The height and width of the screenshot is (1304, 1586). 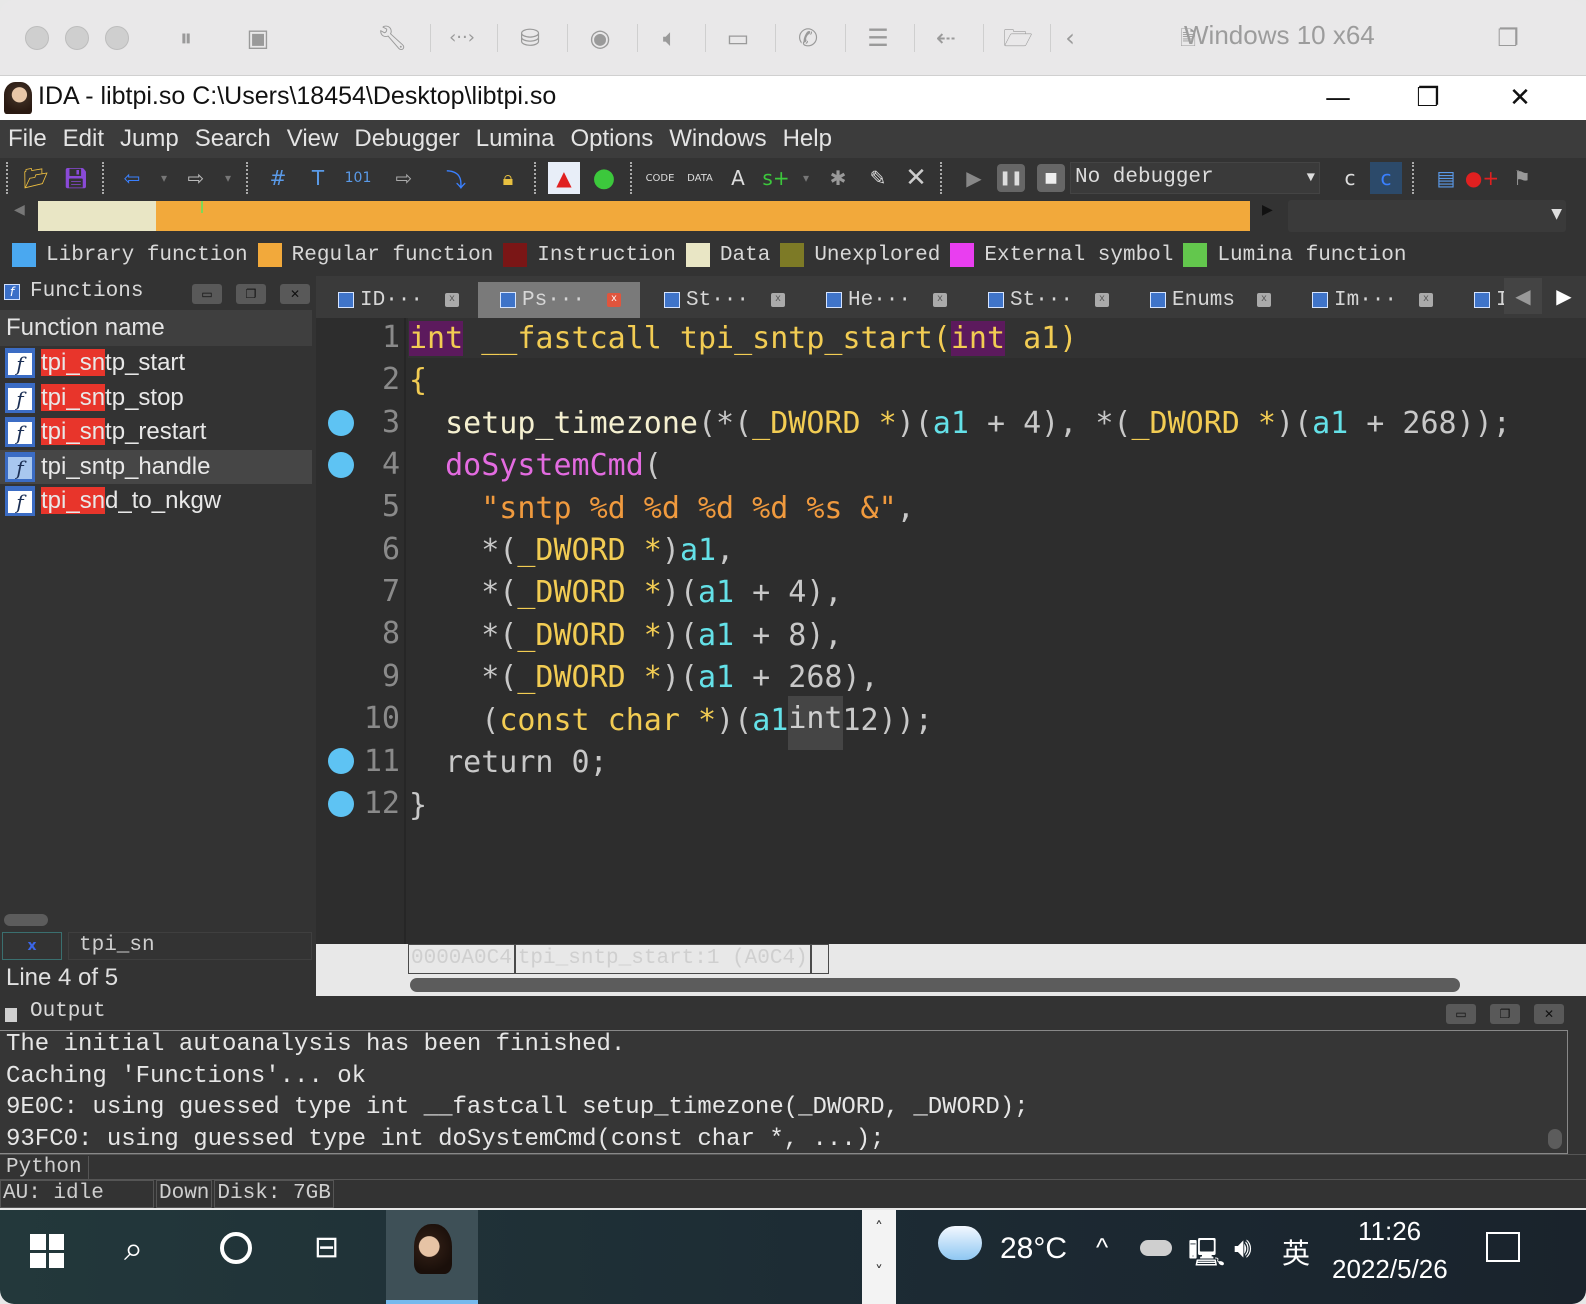 I want to click on pause-debug-icon: ❚❚, so click(x=1011, y=178).